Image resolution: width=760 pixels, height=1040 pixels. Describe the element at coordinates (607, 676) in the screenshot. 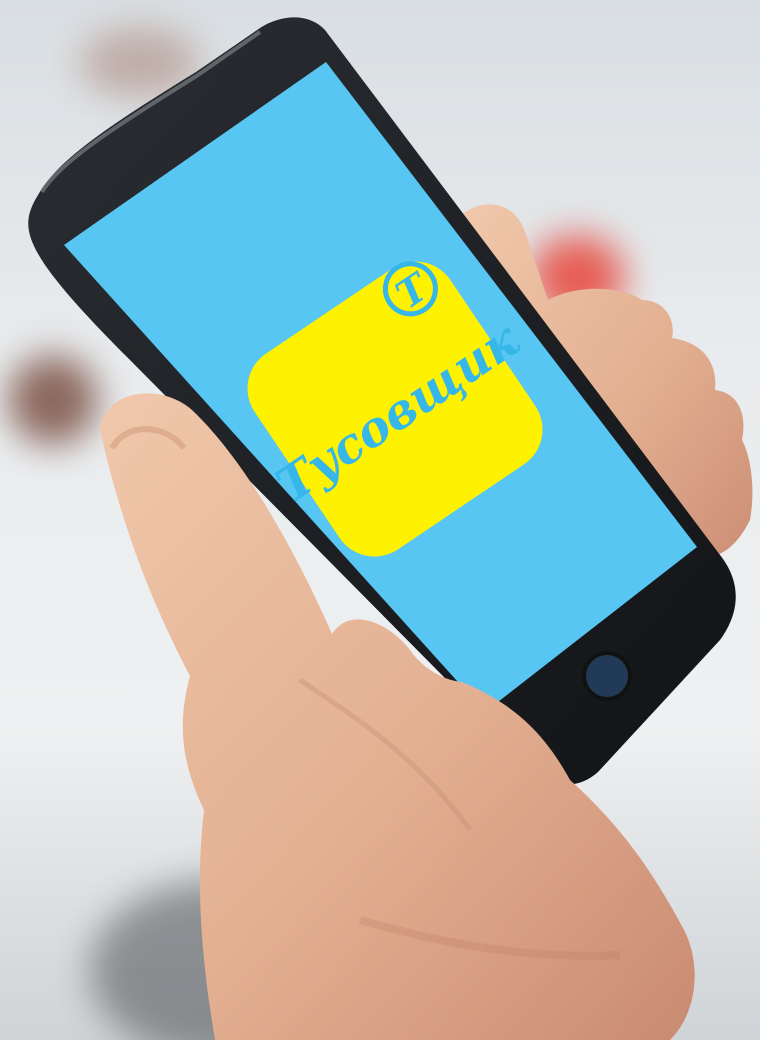

I see `home-button-icon` at that location.